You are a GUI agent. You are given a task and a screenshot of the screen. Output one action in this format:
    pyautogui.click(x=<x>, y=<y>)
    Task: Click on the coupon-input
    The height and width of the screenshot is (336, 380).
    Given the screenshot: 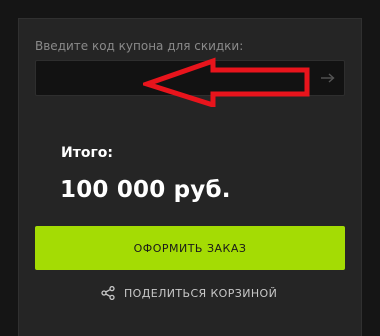 What is the action you would take?
    pyautogui.click(x=190, y=78)
    